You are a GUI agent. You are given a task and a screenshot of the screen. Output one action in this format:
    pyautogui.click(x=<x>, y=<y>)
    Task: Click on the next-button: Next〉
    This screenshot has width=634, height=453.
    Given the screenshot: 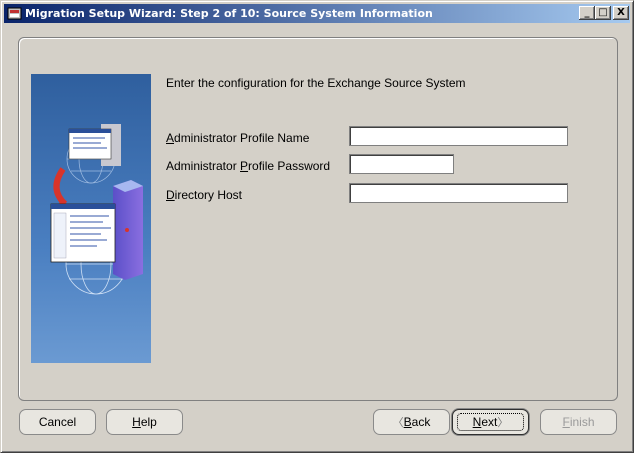 What is the action you would take?
    pyautogui.click(x=490, y=422)
    